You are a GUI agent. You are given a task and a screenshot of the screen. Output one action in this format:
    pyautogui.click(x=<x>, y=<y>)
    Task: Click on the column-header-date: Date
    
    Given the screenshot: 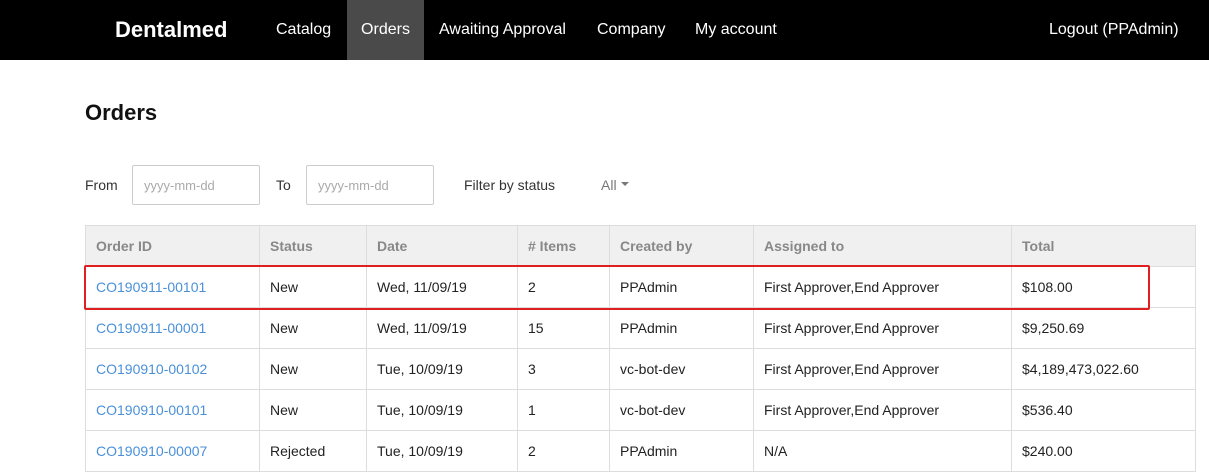 What is the action you would take?
    pyautogui.click(x=442, y=246)
    